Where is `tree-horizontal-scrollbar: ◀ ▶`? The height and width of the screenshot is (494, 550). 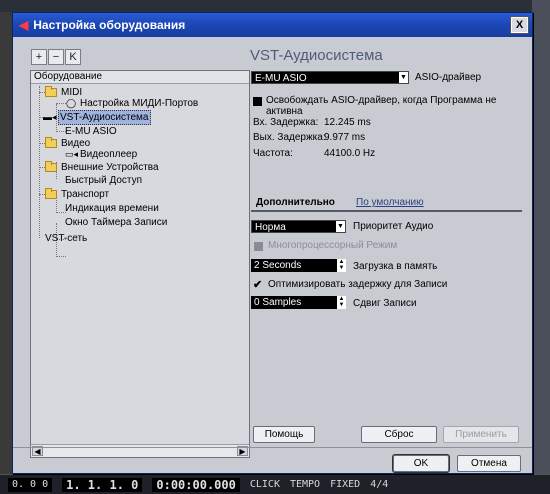 tree-horizontal-scrollbar: ◀ ▶ is located at coordinates (140, 450).